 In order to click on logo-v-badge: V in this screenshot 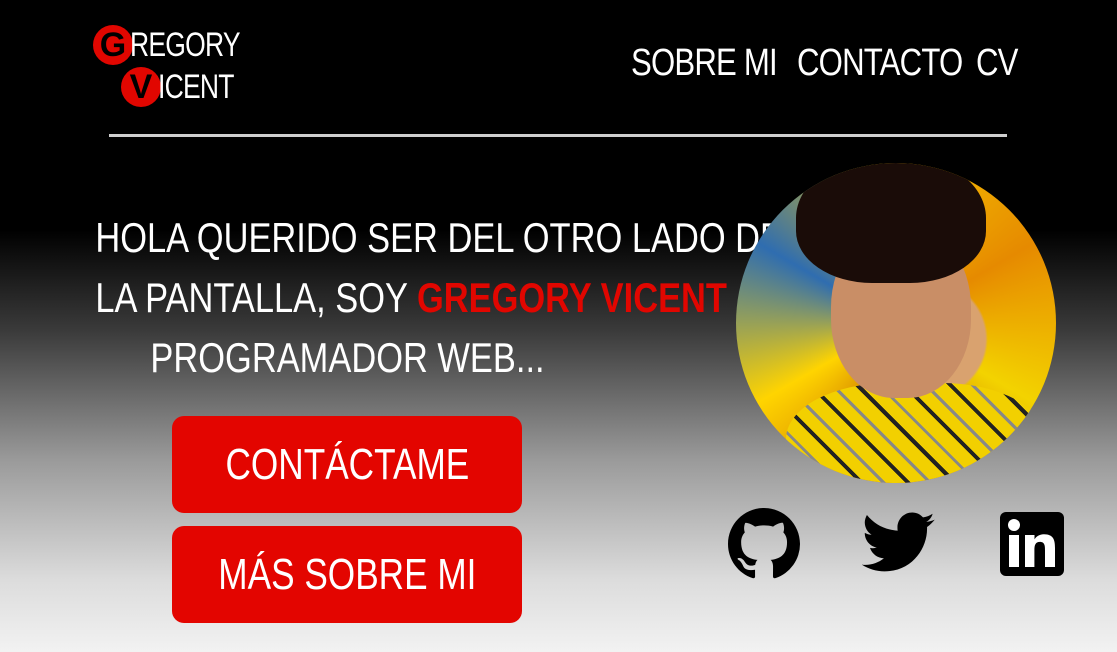, I will do `click(141, 87)`.